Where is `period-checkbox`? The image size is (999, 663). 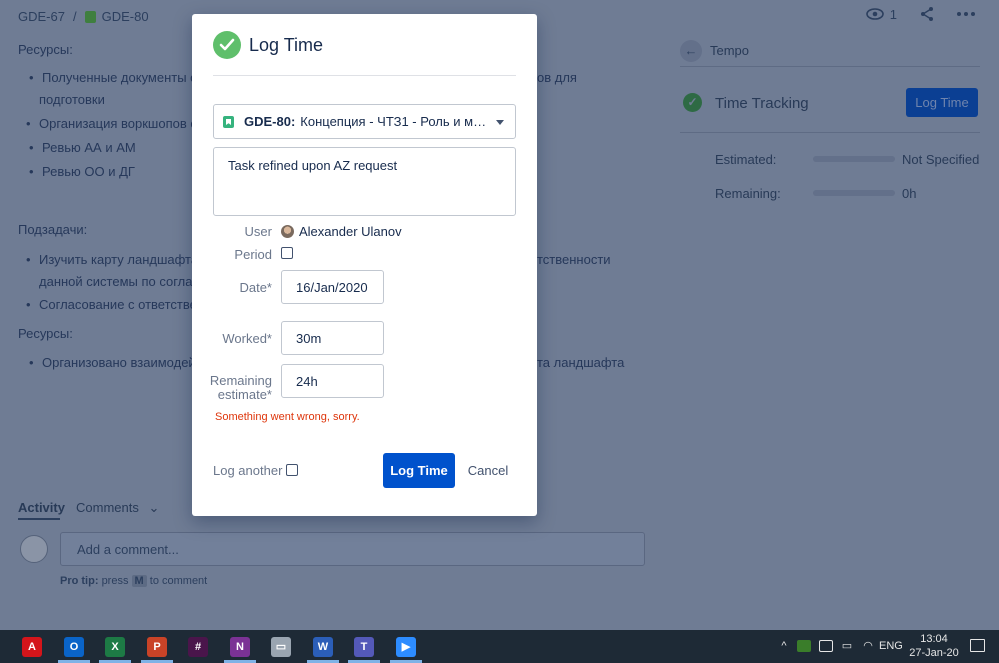
period-checkbox is located at coordinates (287, 253).